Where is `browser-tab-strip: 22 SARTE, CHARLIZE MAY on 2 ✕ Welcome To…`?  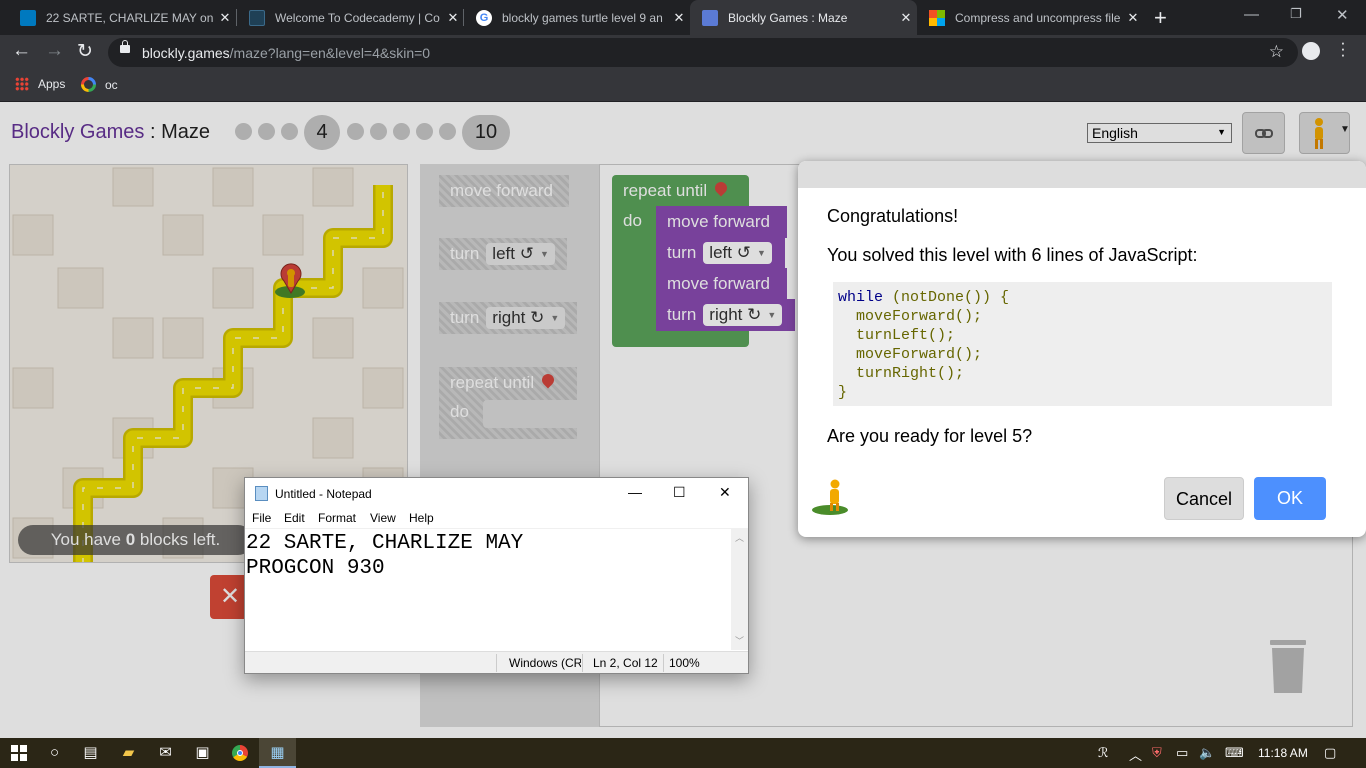
browser-tab-strip: 22 SARTE, CHARLIZE MAY on 2 ✕ Welcome To… is located at coordinates (683, 17).